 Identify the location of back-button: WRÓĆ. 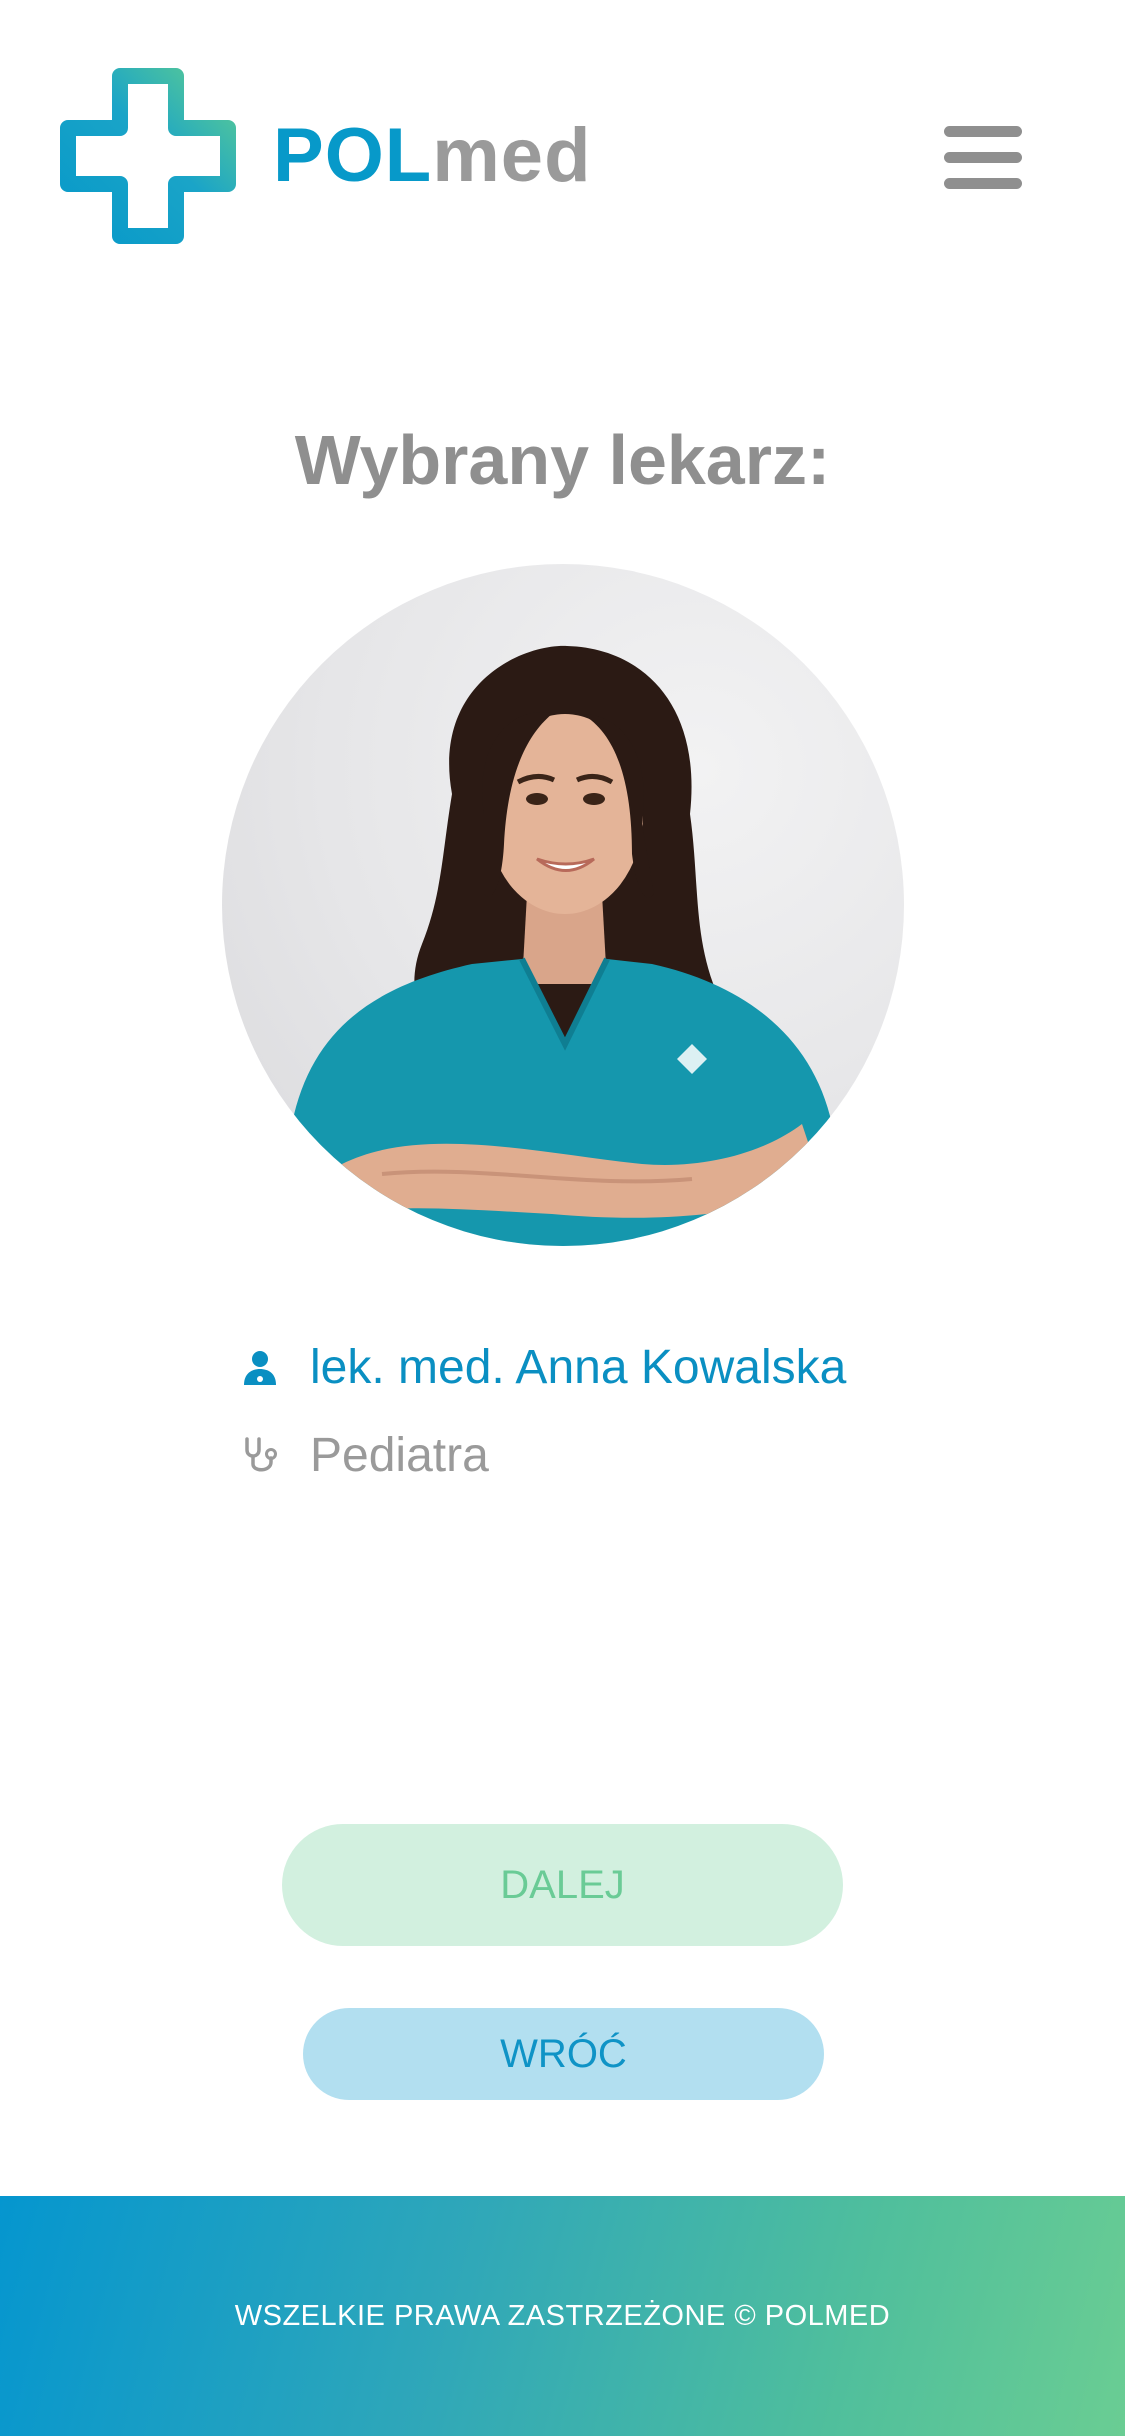
(563, 2054).